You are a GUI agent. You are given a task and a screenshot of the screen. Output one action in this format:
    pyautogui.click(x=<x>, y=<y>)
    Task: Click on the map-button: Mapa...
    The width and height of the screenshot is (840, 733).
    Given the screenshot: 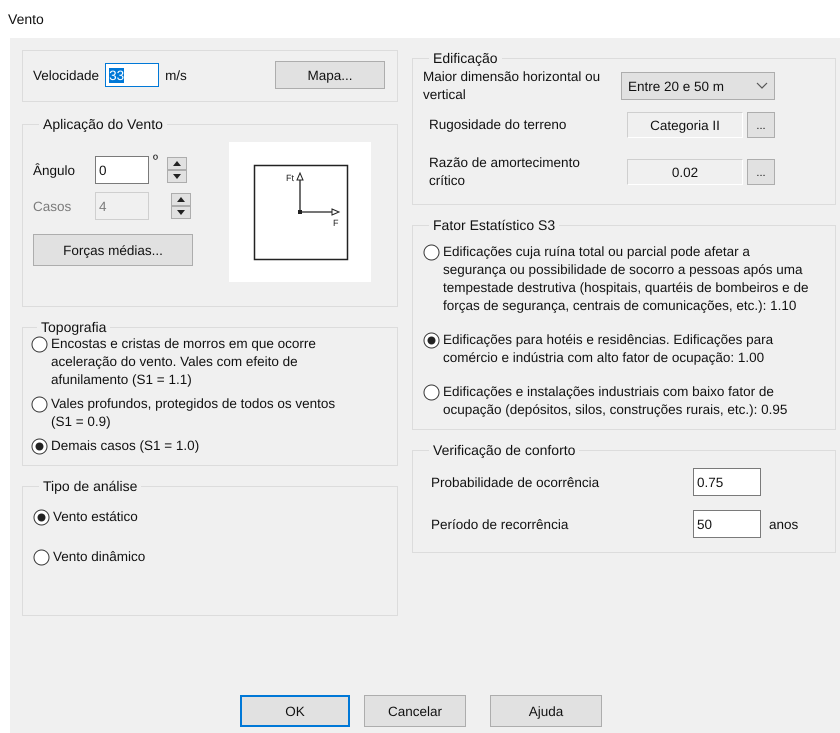 What is the action you would take?
    pyautogui.click(x=330, y=75)
    